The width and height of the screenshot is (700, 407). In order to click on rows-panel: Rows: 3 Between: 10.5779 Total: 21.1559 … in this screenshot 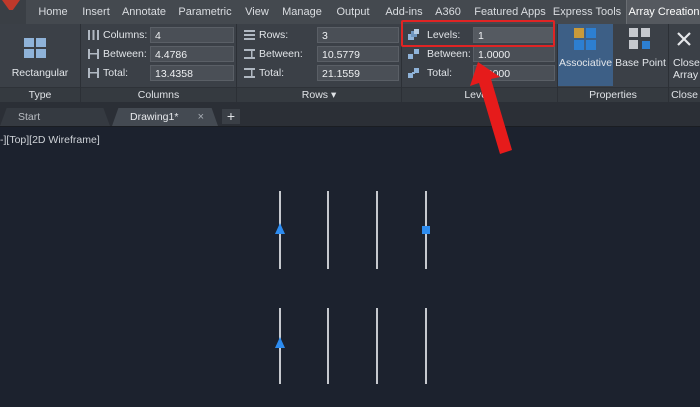, I will do `click(319, 63)`.